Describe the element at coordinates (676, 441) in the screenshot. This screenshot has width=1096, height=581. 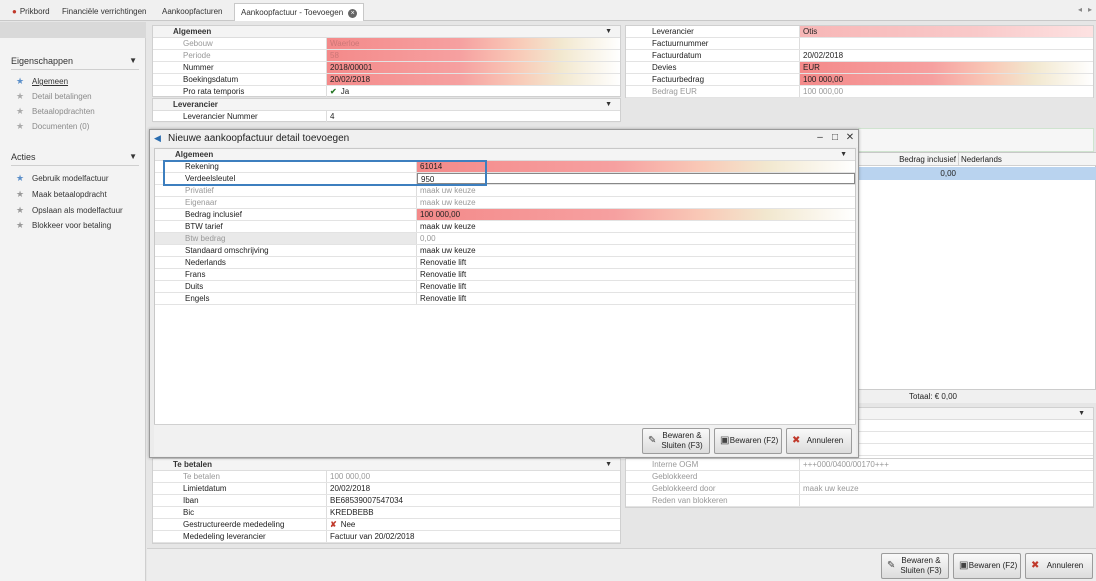
I see `dialog-save-close-button: ✎ Bewaren & Sluiten (F3)` at that location.